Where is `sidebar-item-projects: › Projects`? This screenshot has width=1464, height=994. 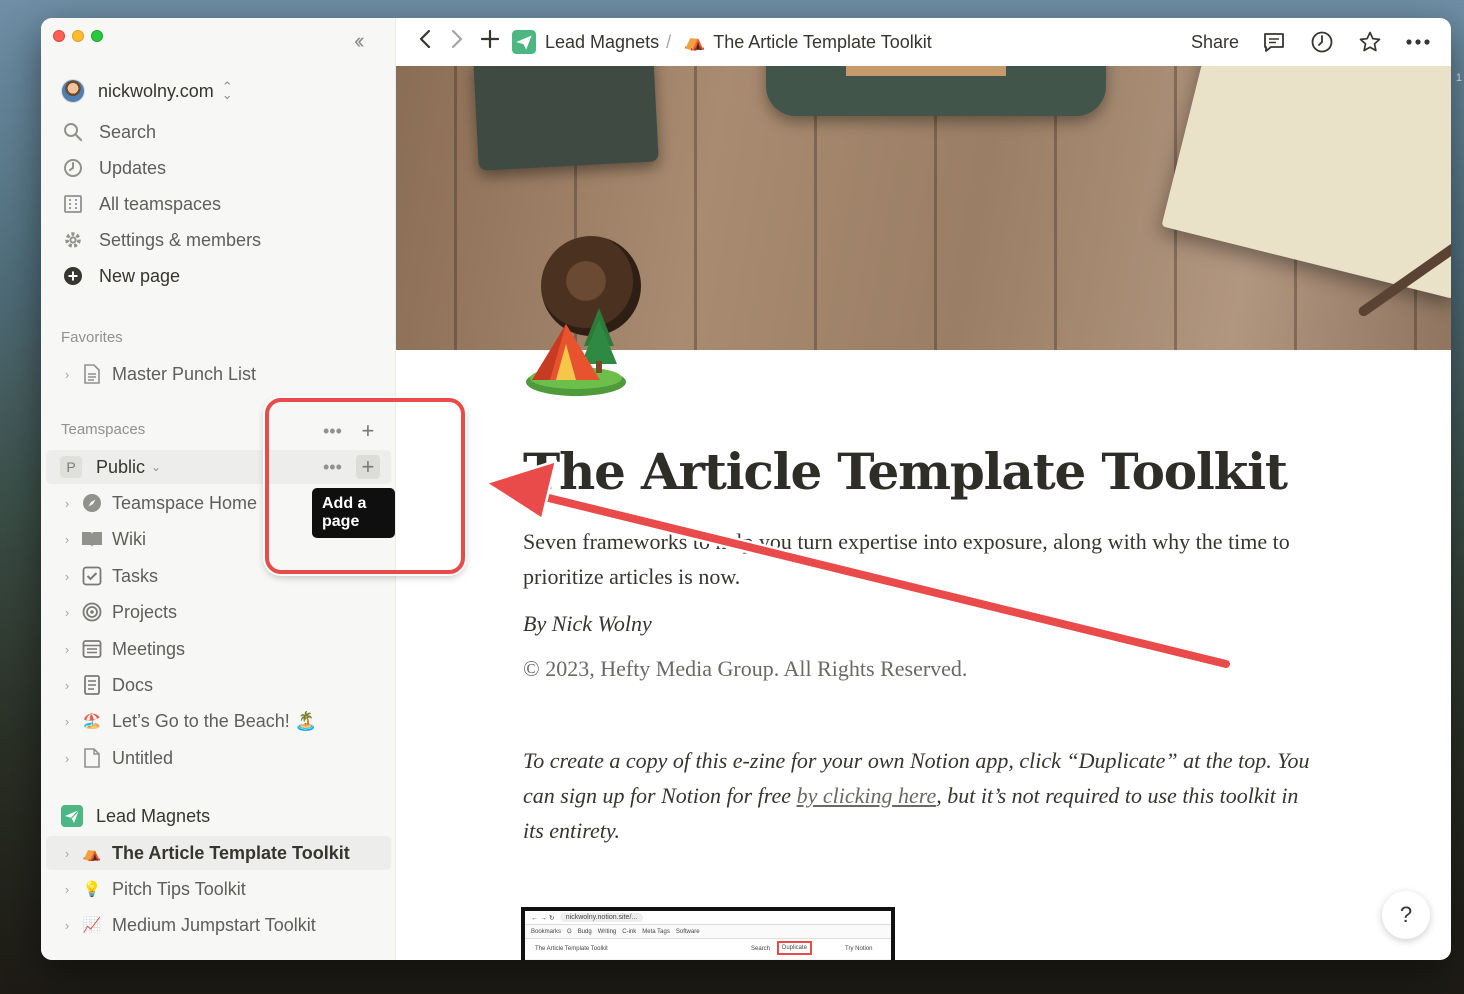 sidebar-item-projects: › Projects is located at coordinates (218, 612).